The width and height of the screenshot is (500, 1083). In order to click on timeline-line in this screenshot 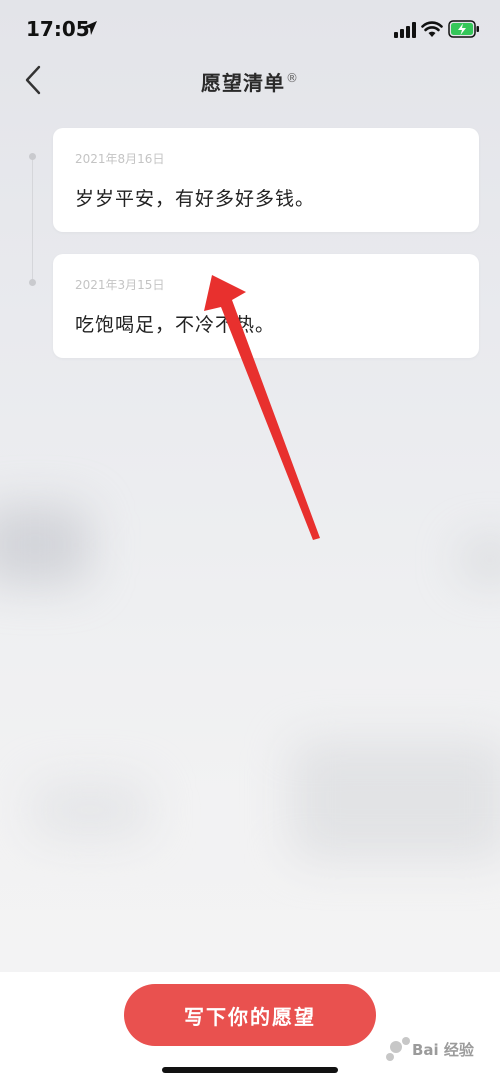, I will do `click(32, 221)`.